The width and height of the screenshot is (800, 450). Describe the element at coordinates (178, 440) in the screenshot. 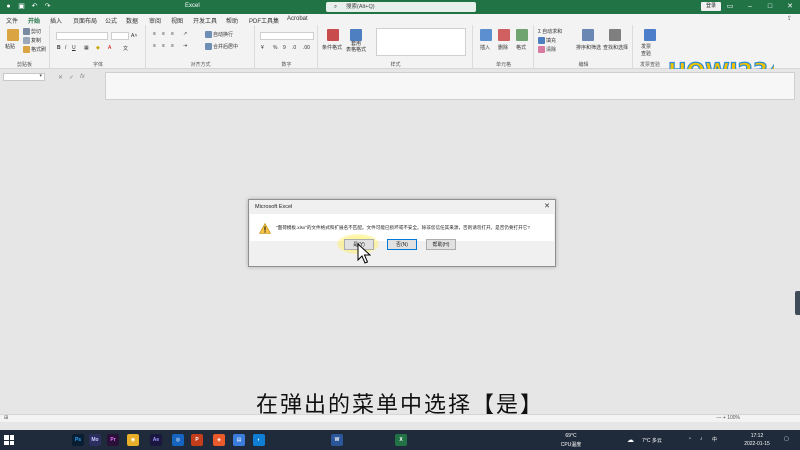

I see `taskbar-app-icon: ◎` at that location.